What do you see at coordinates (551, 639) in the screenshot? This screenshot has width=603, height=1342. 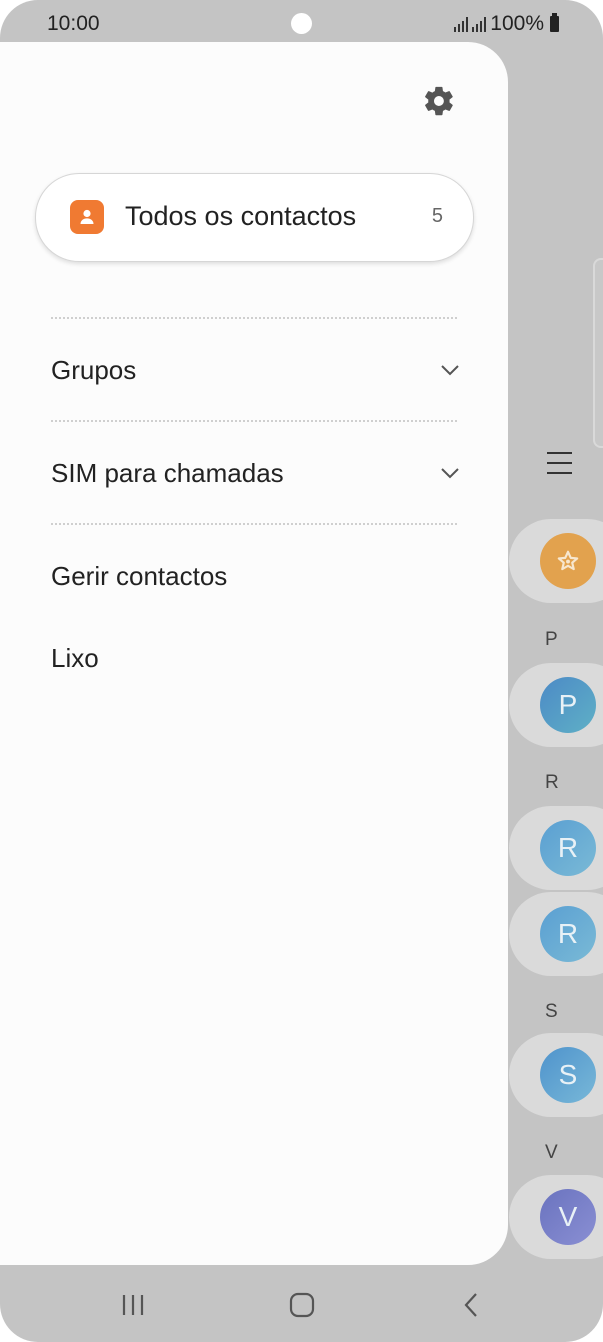 I see `index-letter: P` at bounding box center [551, 639].